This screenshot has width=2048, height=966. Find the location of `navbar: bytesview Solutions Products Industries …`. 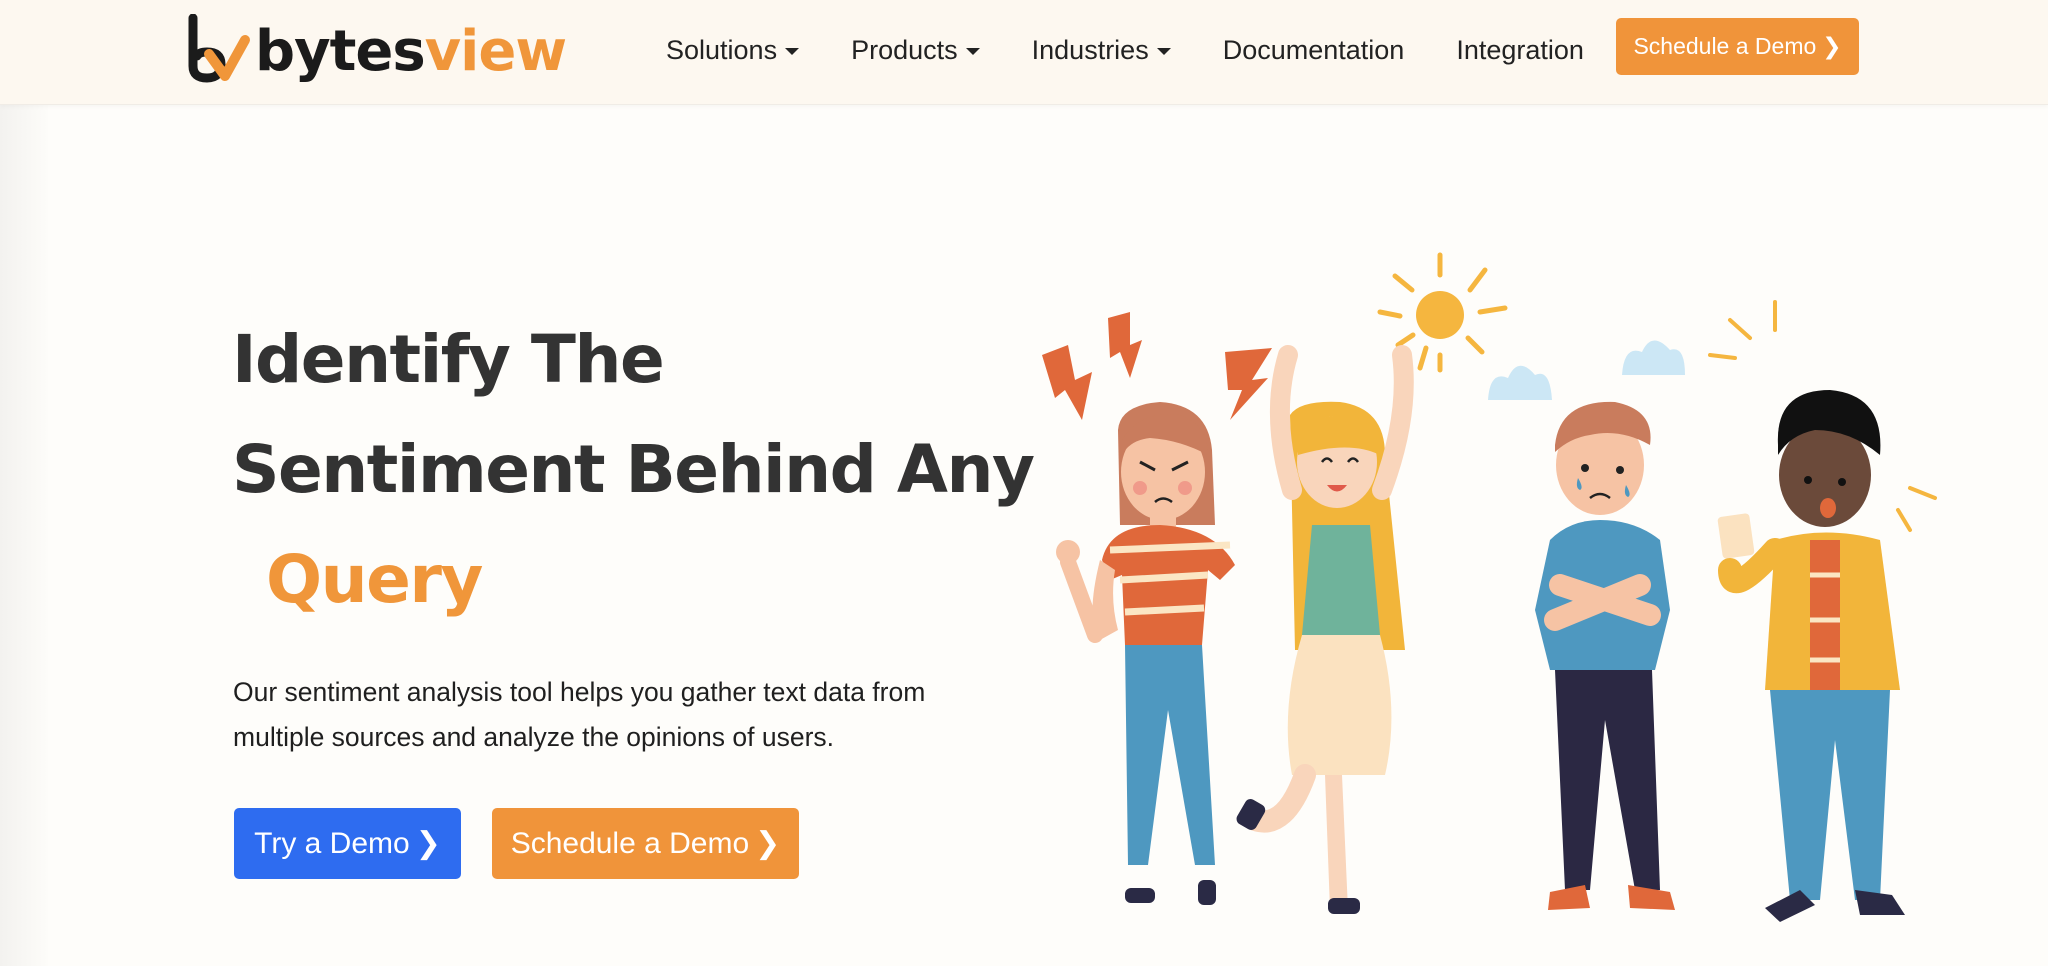

navbar: bytesview Solutions Products Industries … is located at coordinates (1024, 52).